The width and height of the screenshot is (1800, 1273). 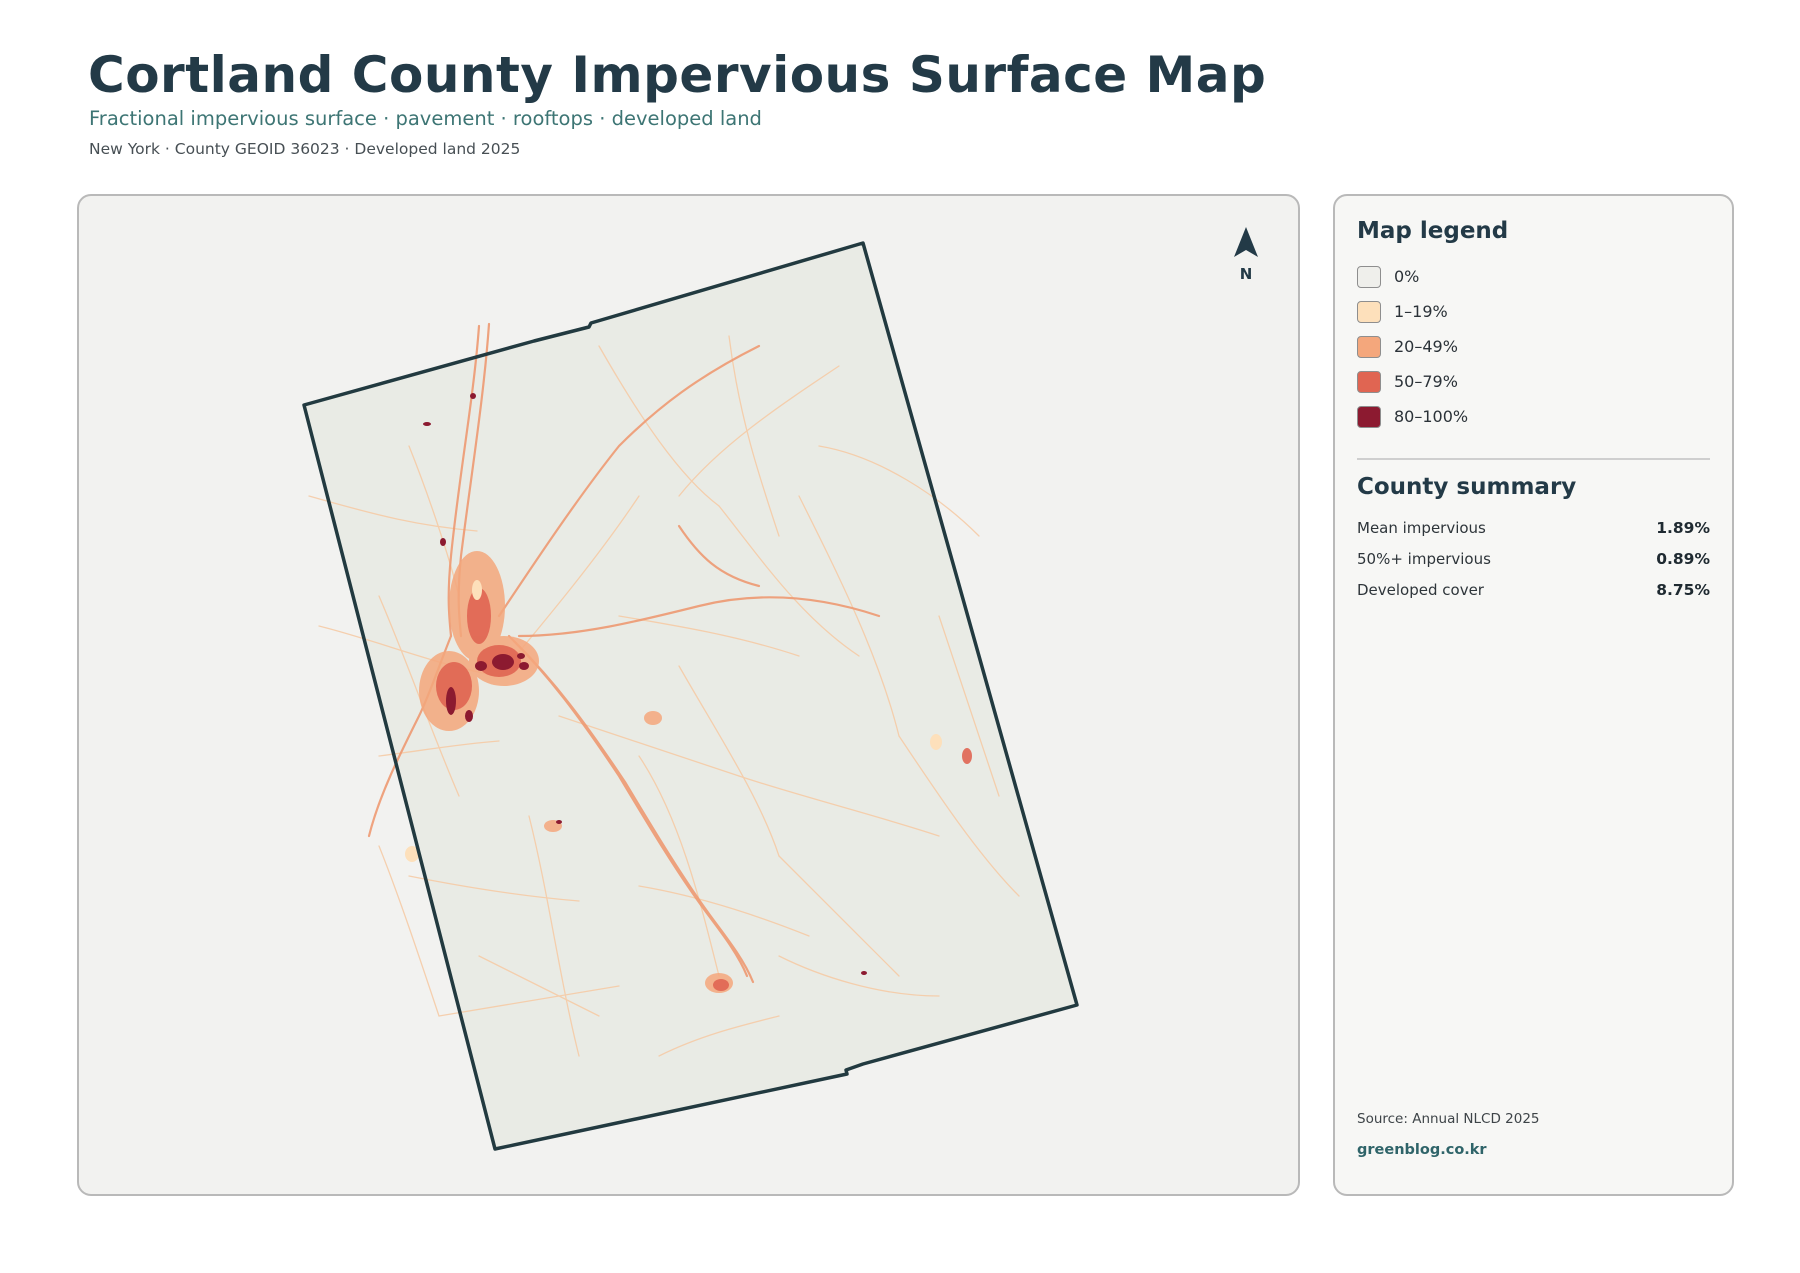 I want to click on legend-title: Map legend, so click(x=1433, y=231).